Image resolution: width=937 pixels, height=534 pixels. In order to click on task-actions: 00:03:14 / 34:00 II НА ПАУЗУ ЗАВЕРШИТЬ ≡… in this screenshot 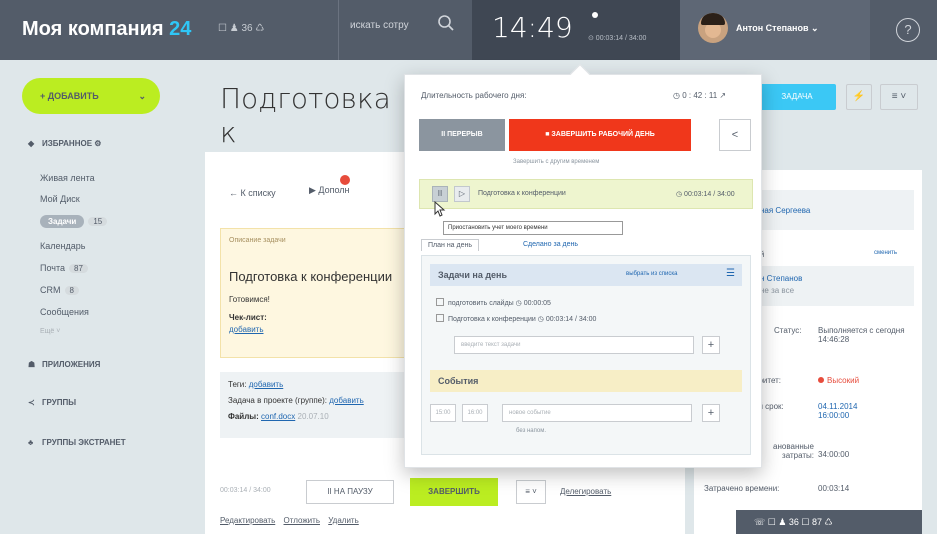, I will do `click(450, 493)`.